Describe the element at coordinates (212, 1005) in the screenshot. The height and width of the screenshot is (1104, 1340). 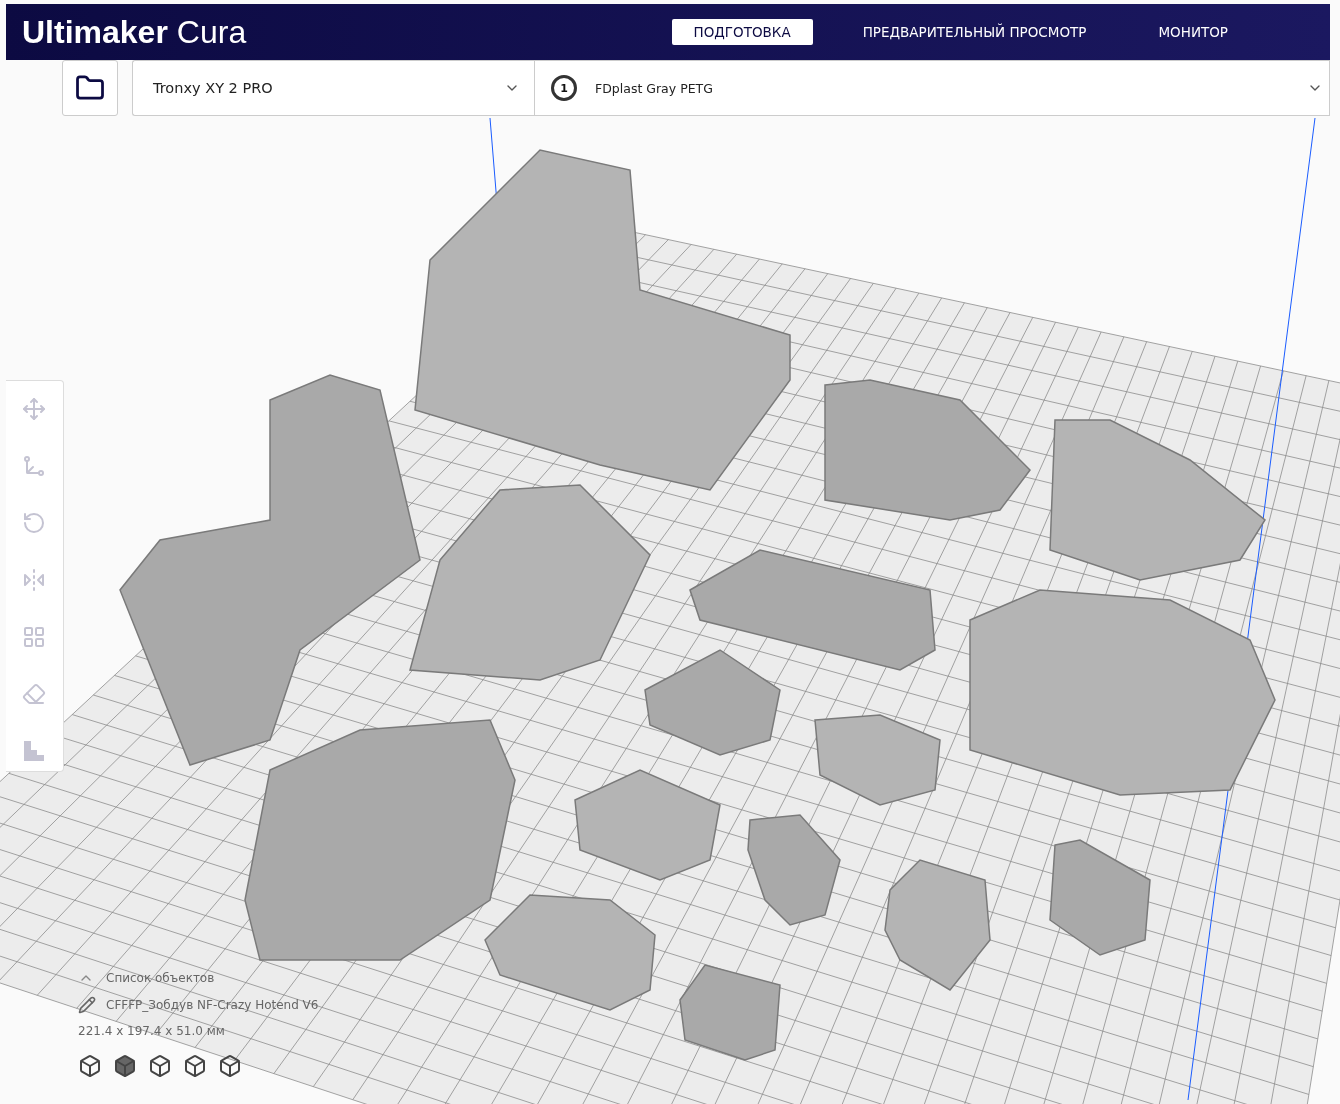
I see `object-name: CFFFP_Зобдув NF-Crazy Hotend V6` at that location.